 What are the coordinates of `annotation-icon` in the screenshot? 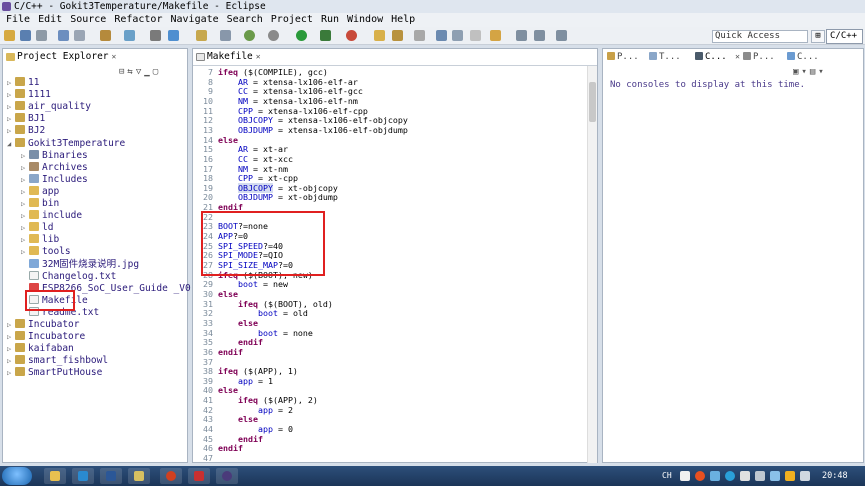 It's located at (441, 35).